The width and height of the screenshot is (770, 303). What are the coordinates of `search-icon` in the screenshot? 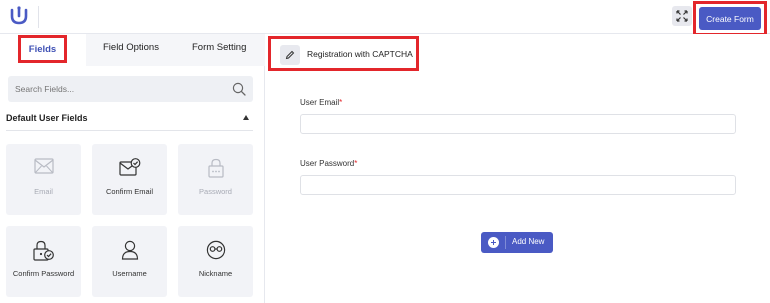 It's located at (239, 89).